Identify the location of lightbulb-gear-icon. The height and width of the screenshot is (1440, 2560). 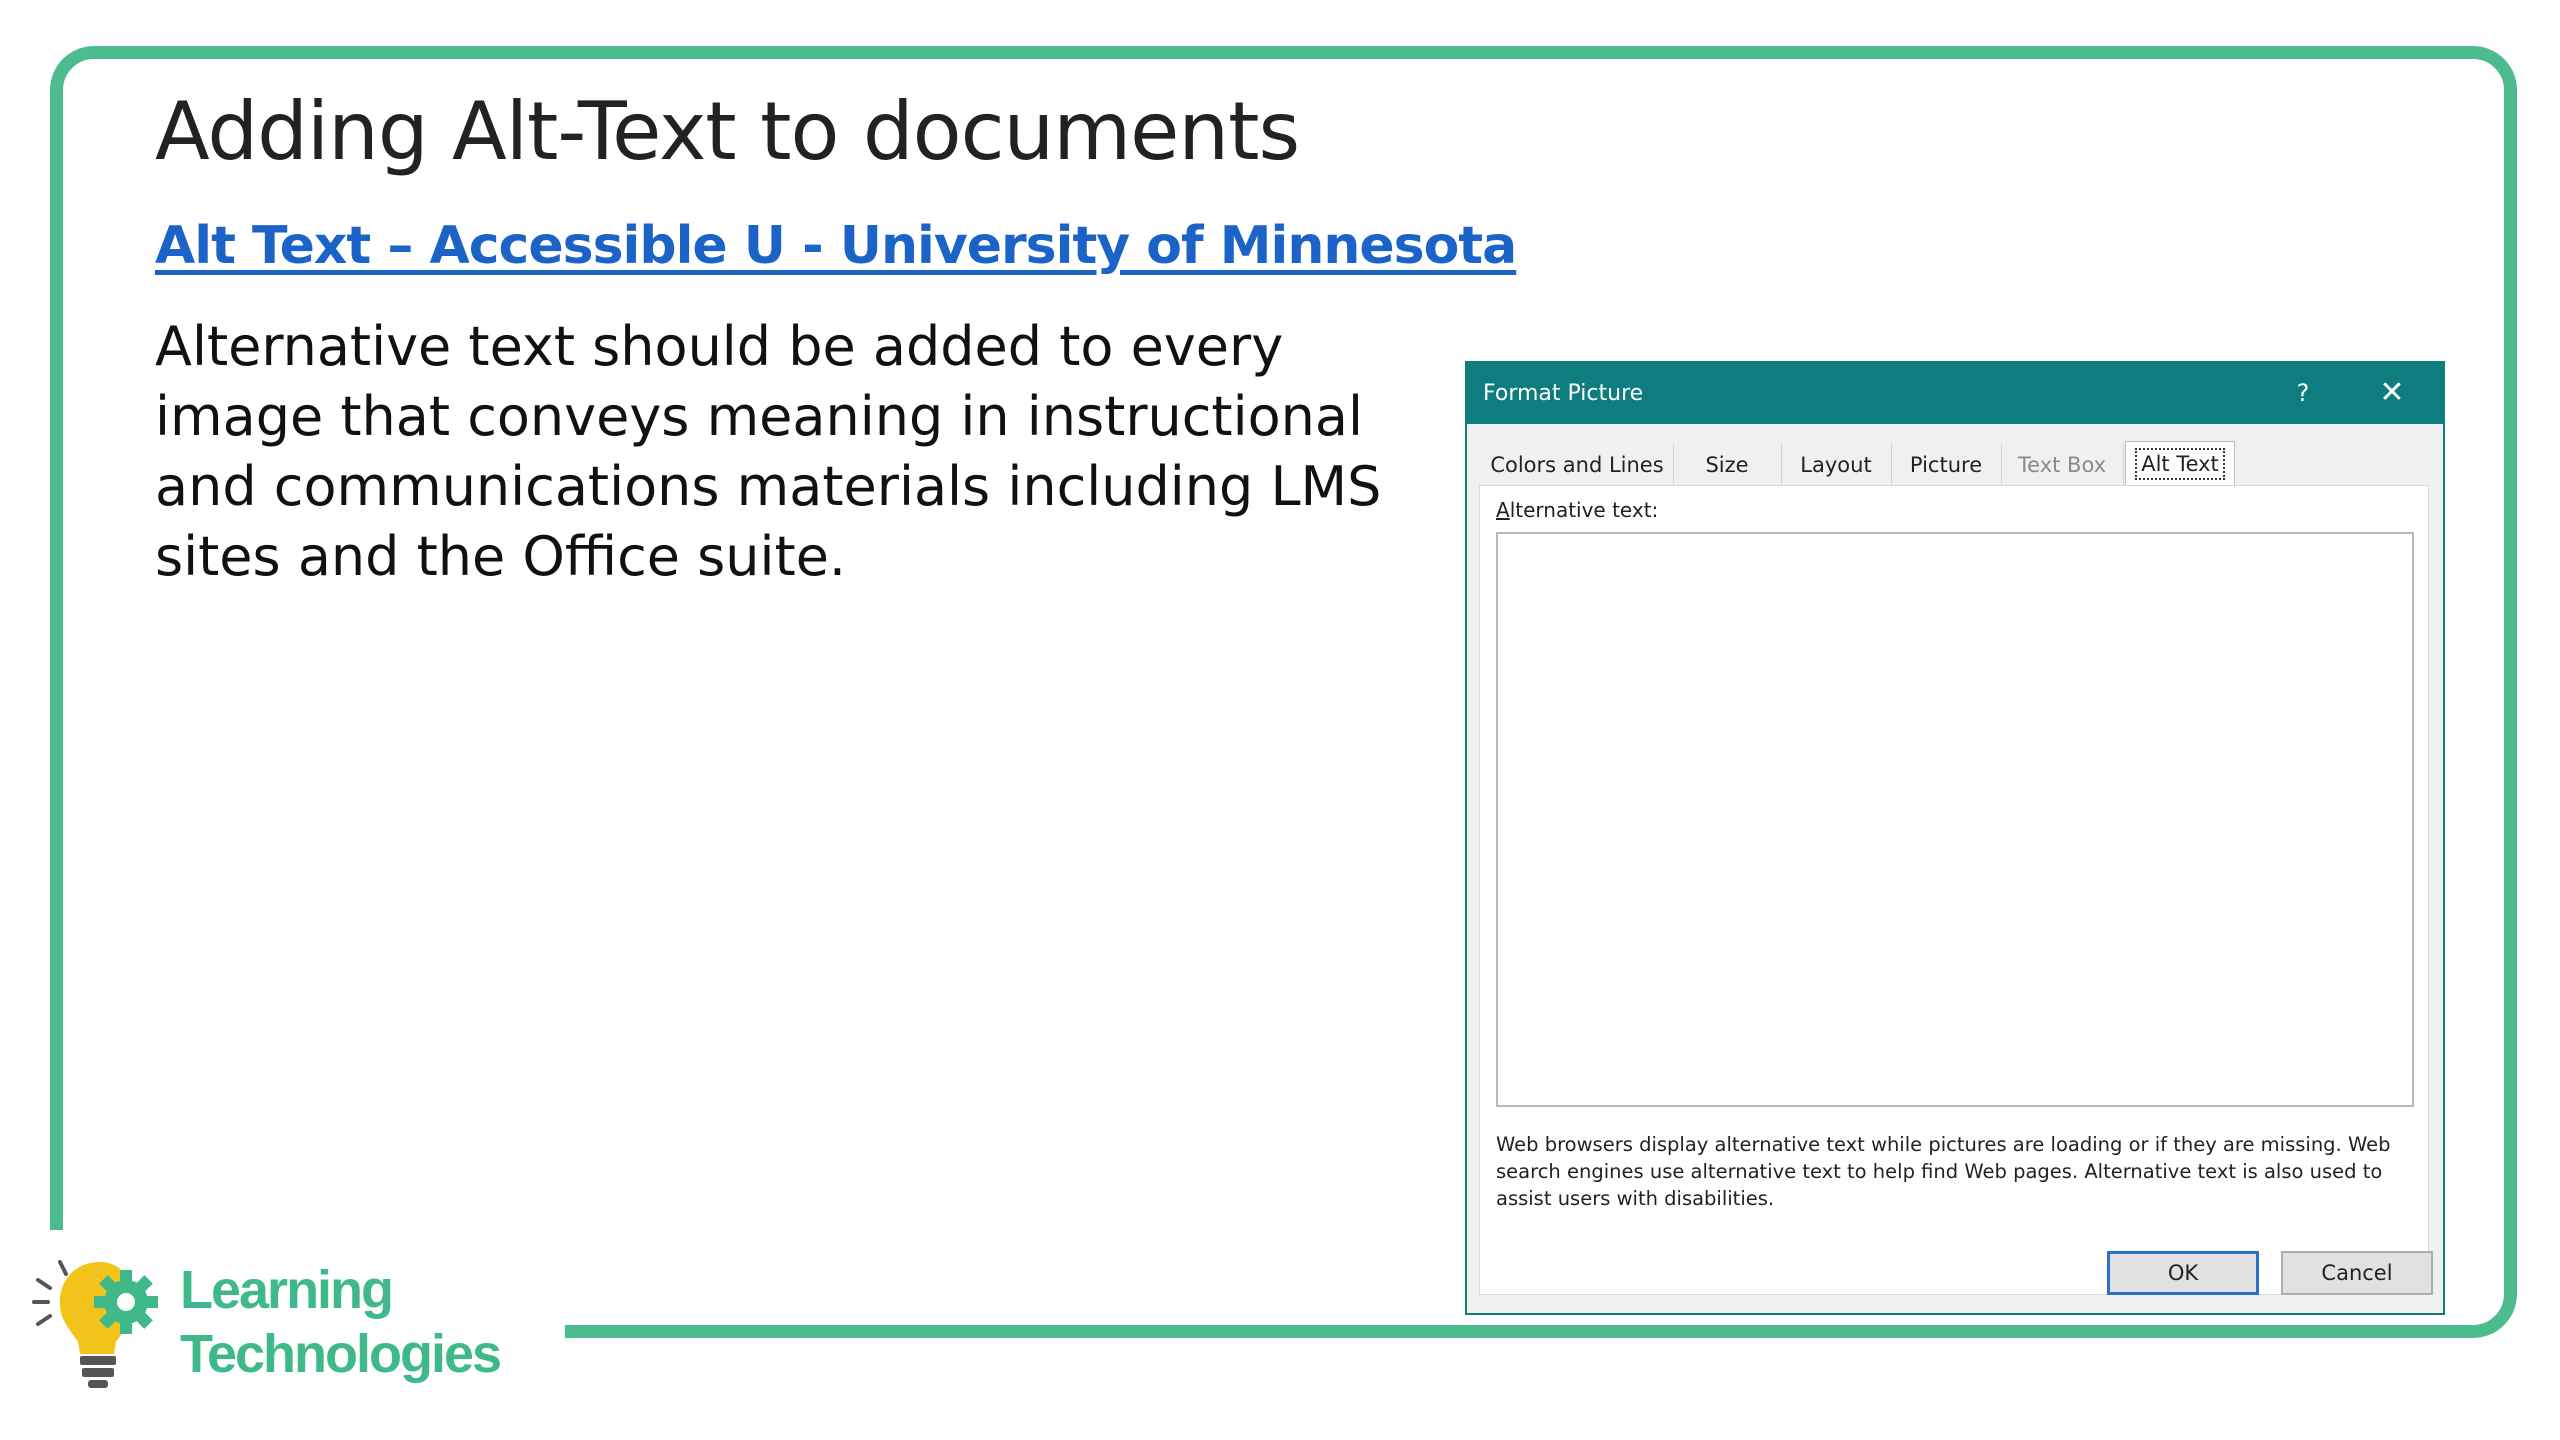
(95, 1324).